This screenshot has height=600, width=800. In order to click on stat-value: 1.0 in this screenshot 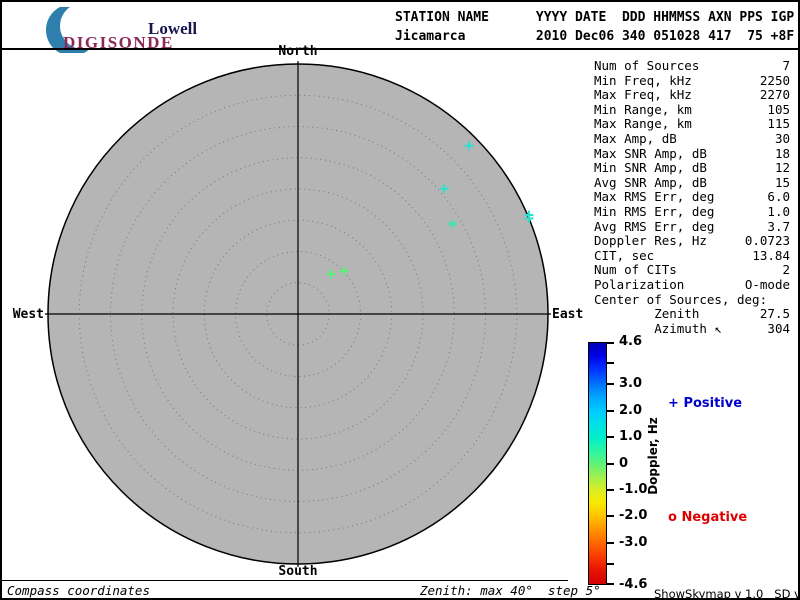, I will do `click(778, 211)`.